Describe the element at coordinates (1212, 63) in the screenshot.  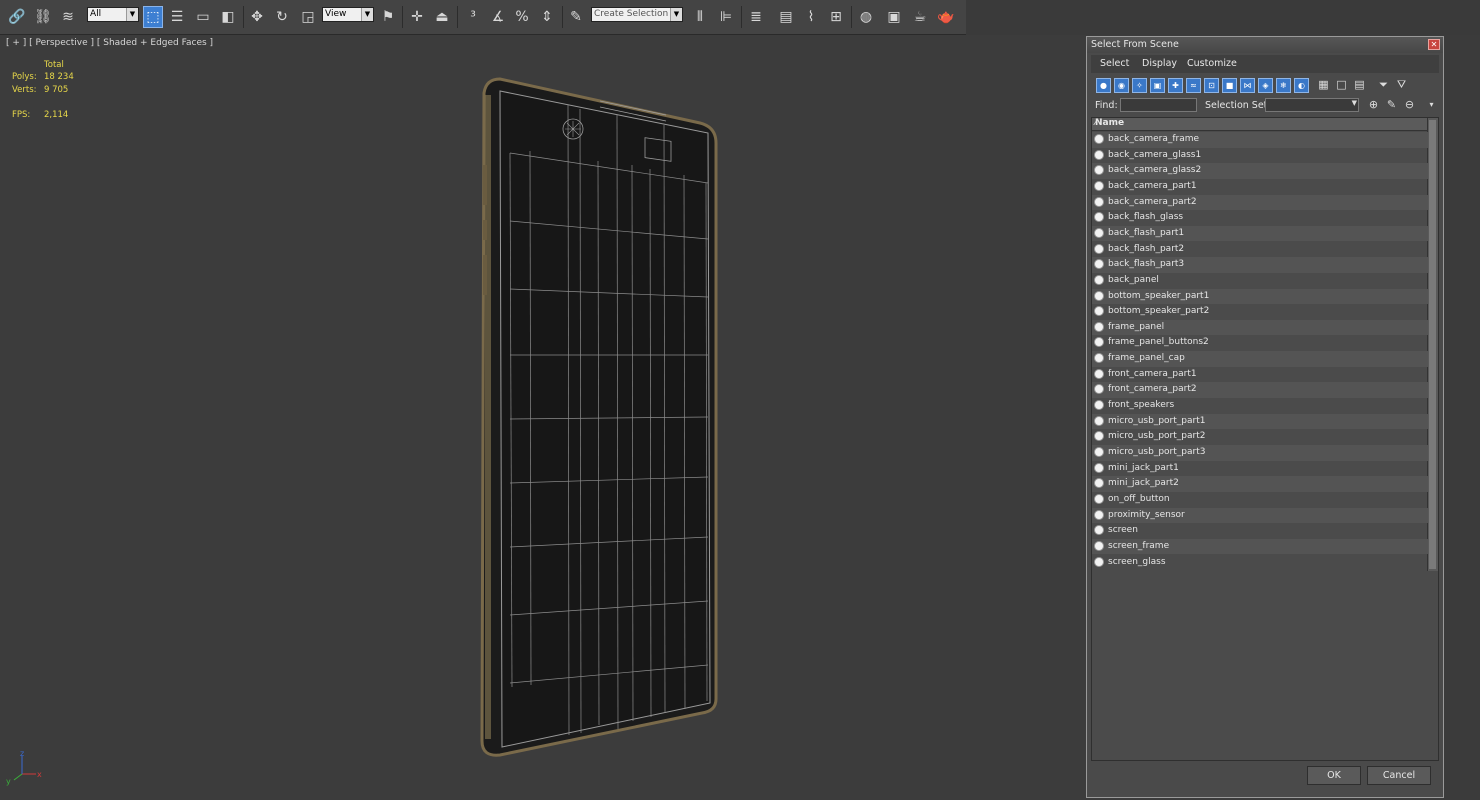
I see `menu-customize: Customize` at that location.